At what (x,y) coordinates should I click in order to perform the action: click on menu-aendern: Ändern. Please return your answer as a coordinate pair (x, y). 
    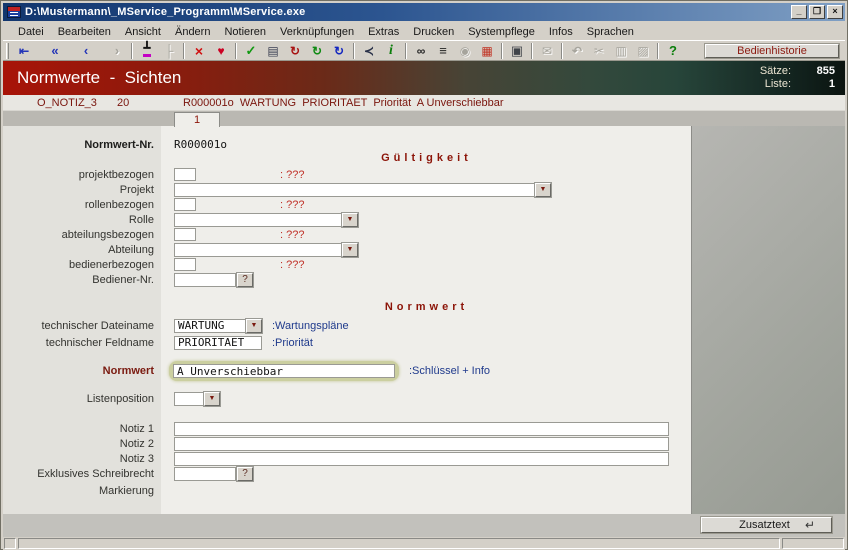
    Looking at the image, I should click on (192, 32).